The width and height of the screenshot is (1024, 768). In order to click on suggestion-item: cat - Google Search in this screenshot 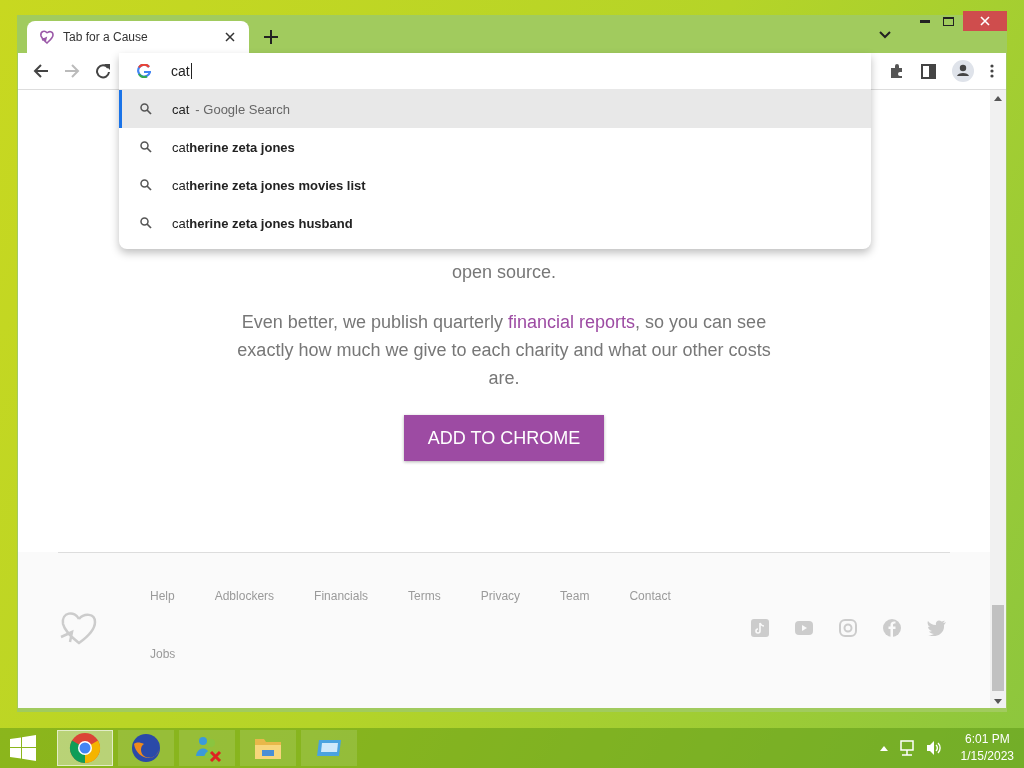, I will do `click(495, 109)`.